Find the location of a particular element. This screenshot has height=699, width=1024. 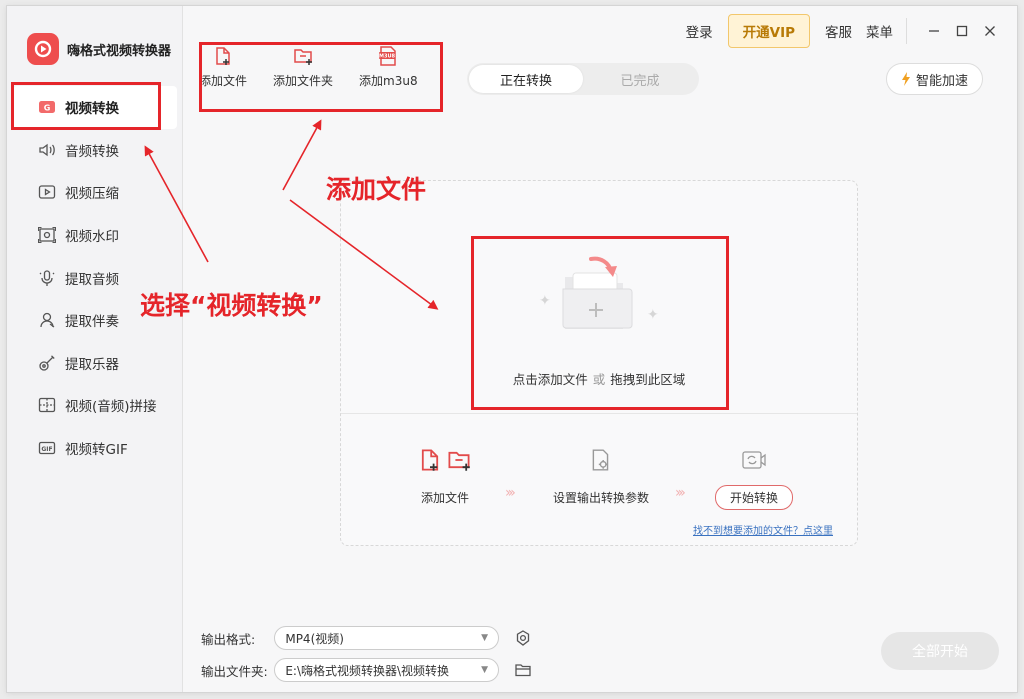

output-folder-label: 输出文件夹: is located at coordinates (234, 671).